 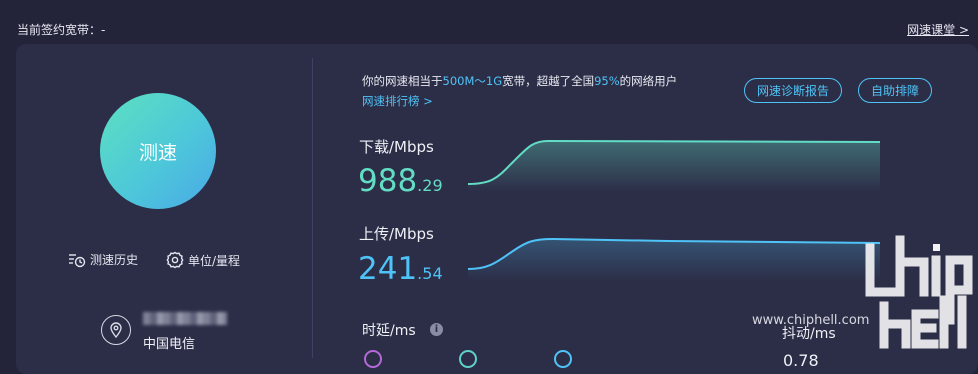 What do you see at coordinates (430, 185) in the screenshot?
I see `download-value-dec: .29` at bounding box center [430, 185].